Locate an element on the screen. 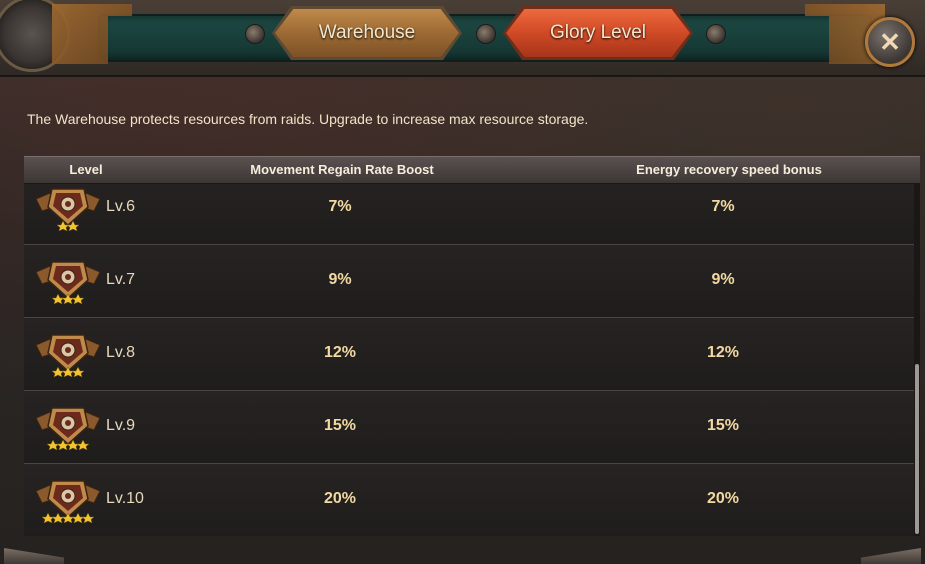  header-bar: Warehouse Glory Level ✕ is located at coordinates (462, 38).